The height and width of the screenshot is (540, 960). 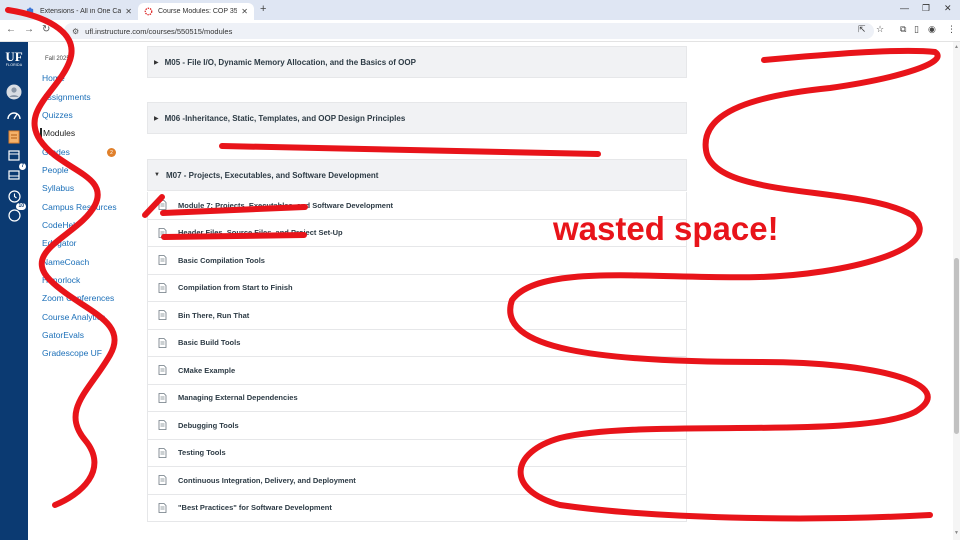 What do you see at coordinates (15, 213) in the screenshot?
I see `help-icon: 10` at bounding box center [15, 213].